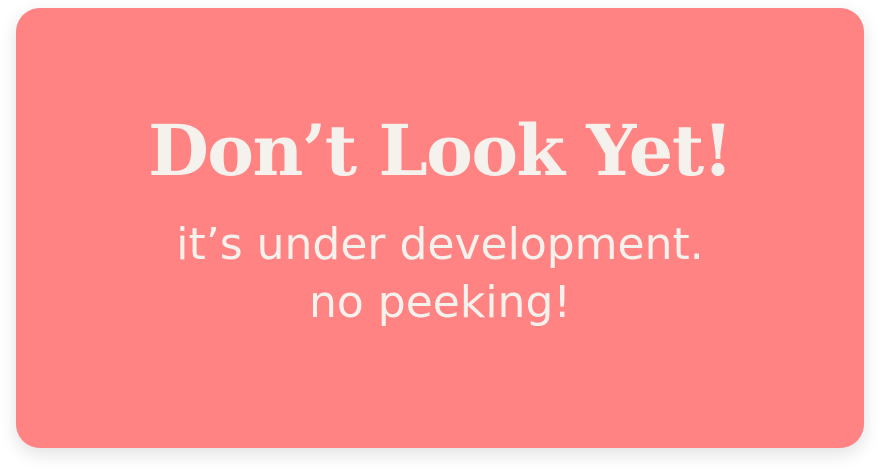 This screenshot has height=472, width=880. What do you see at coordinates (440, 150) in the screenshot?
I see `banner-title: Don’t Look Yet!` at bounding box center [440, 150].